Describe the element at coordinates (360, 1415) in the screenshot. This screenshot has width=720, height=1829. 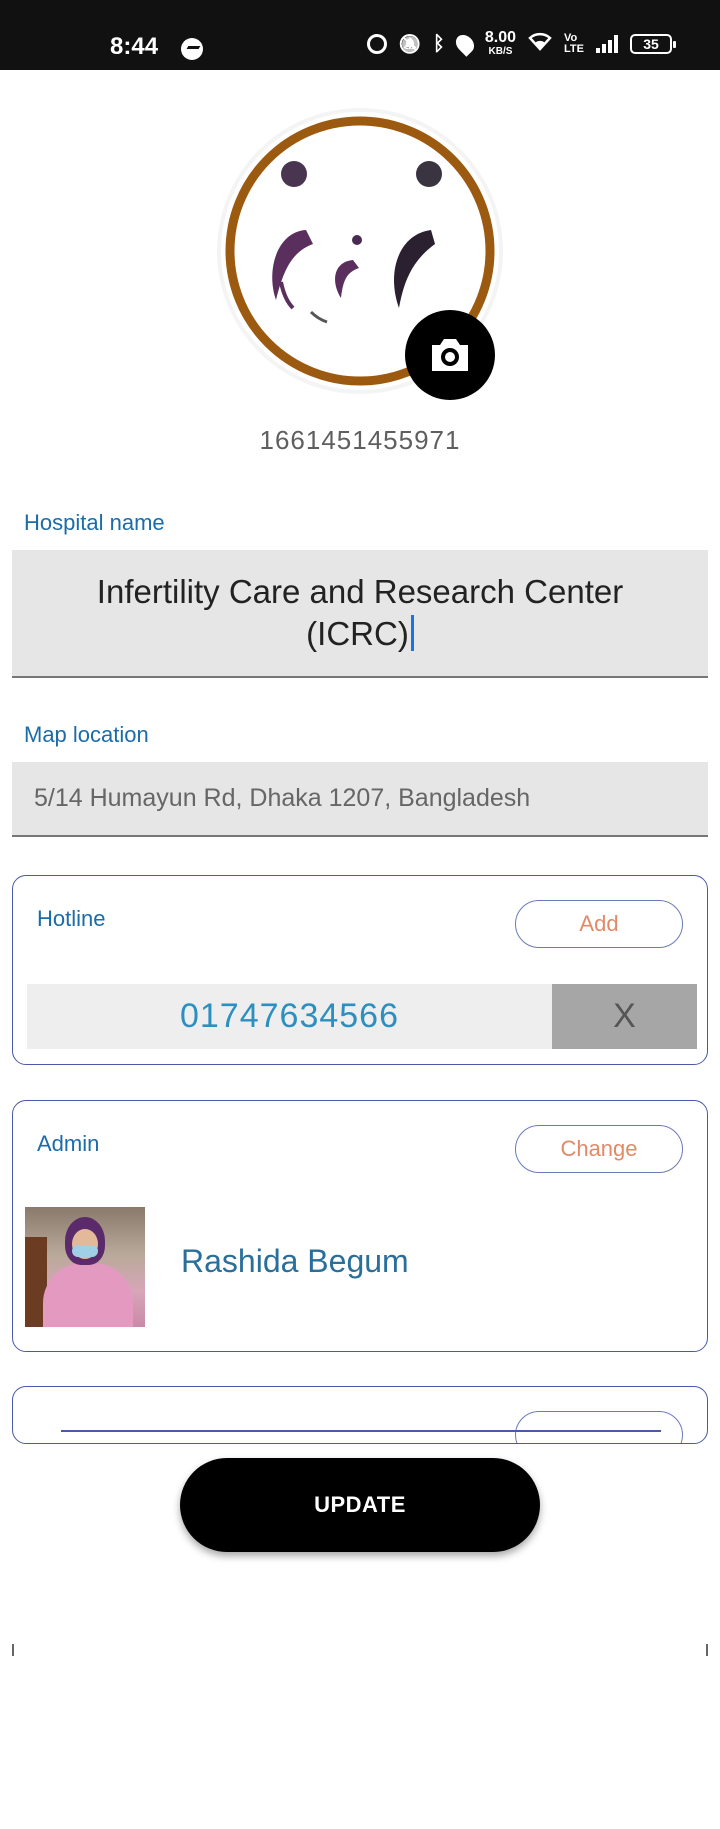
I see `partial-card` at that location.